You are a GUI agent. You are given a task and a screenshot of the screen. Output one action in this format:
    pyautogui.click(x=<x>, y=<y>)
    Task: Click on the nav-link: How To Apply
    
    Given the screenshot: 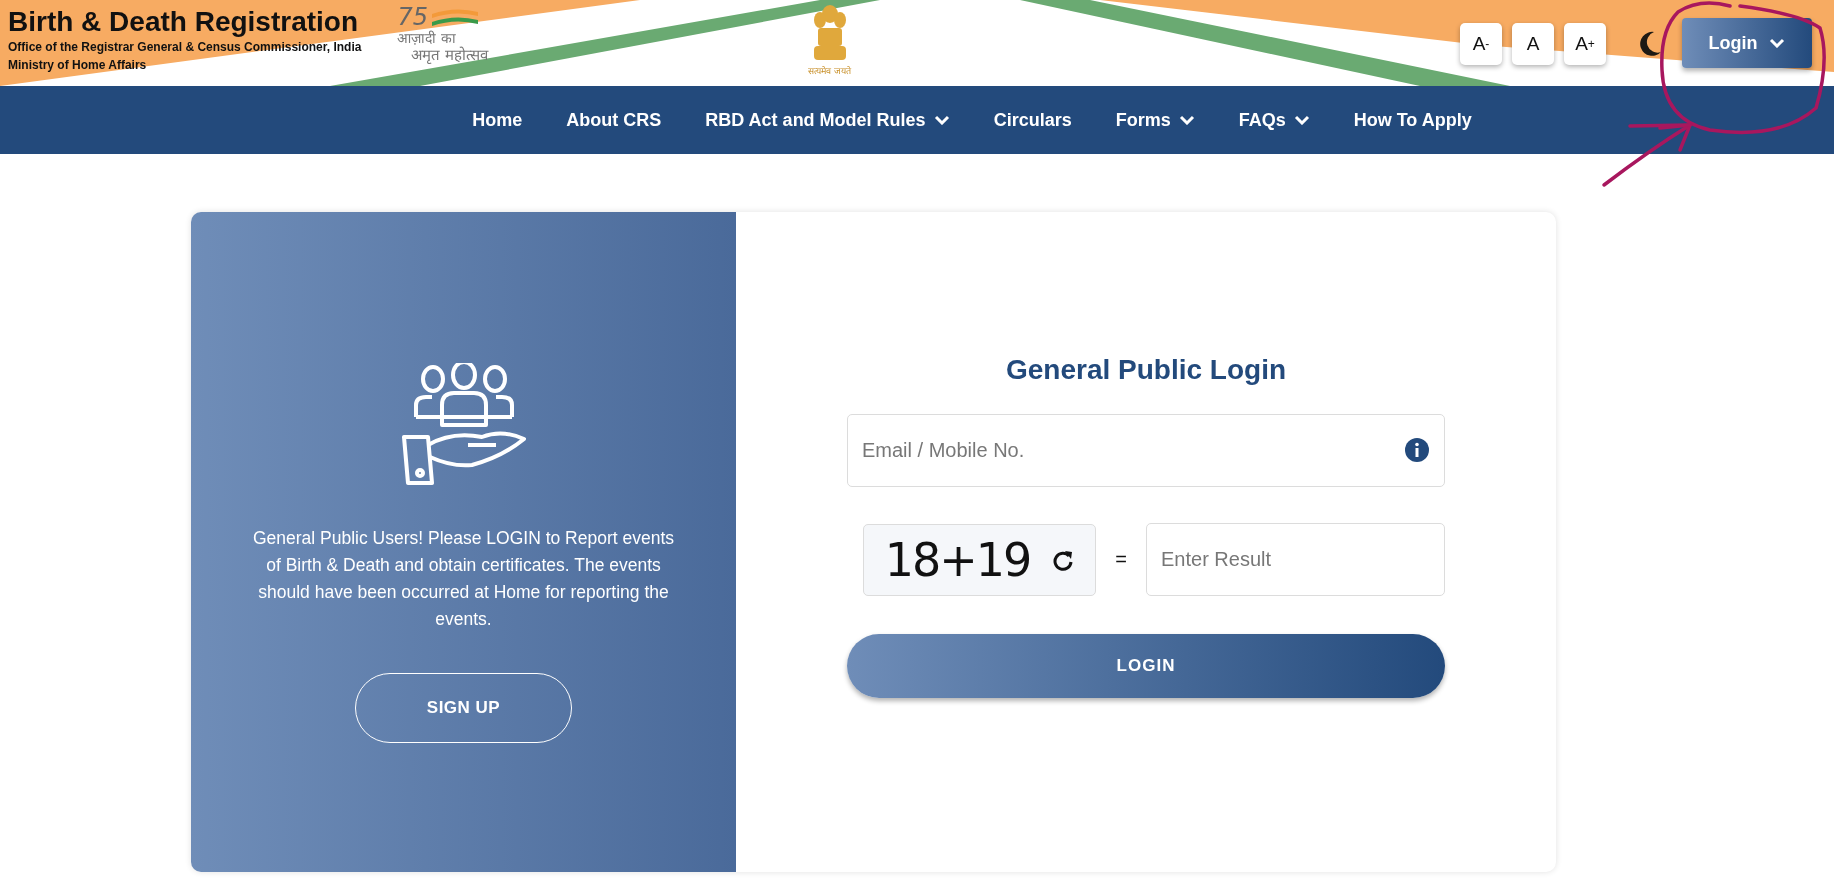 What is the action you would take?
    pyautogui.click(x=1412, y=120)
    